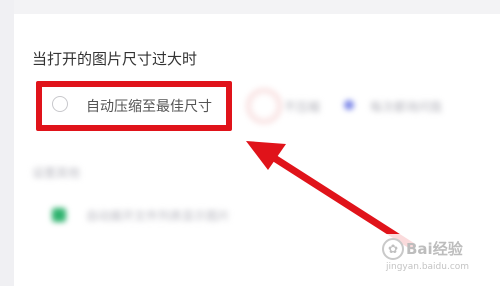 The width and height of the screenshot is (500, 286). Describe the element at coordinates (393, 249) in the screenshot. I see `paw-icon: ✿` at that location.